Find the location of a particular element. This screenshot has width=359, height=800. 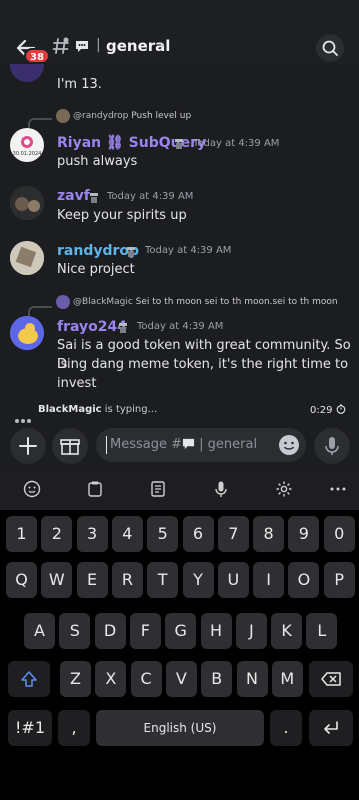

key-j: J is located at coordinates (251, 631).